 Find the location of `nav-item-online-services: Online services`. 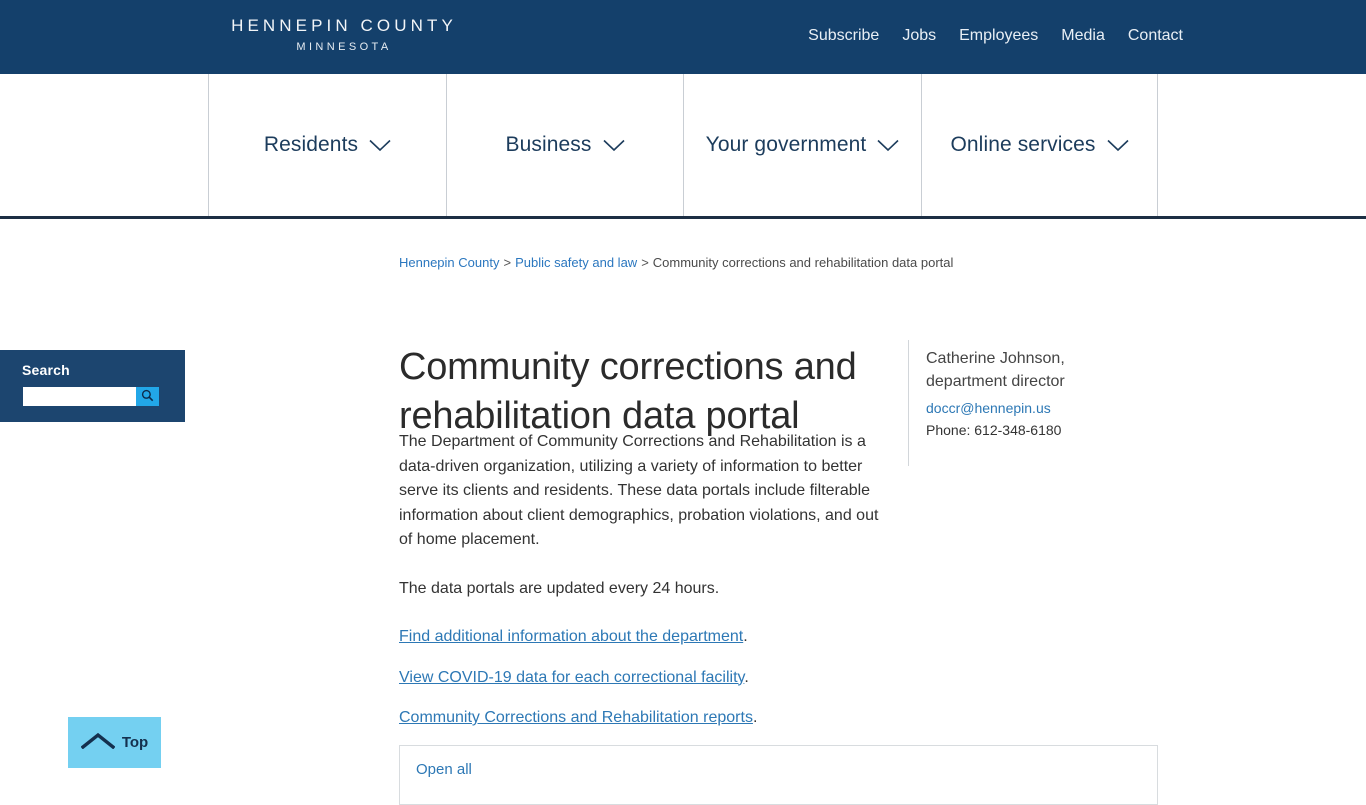

nav-item-online-services: Online services is located at coordinates (1039, 145).